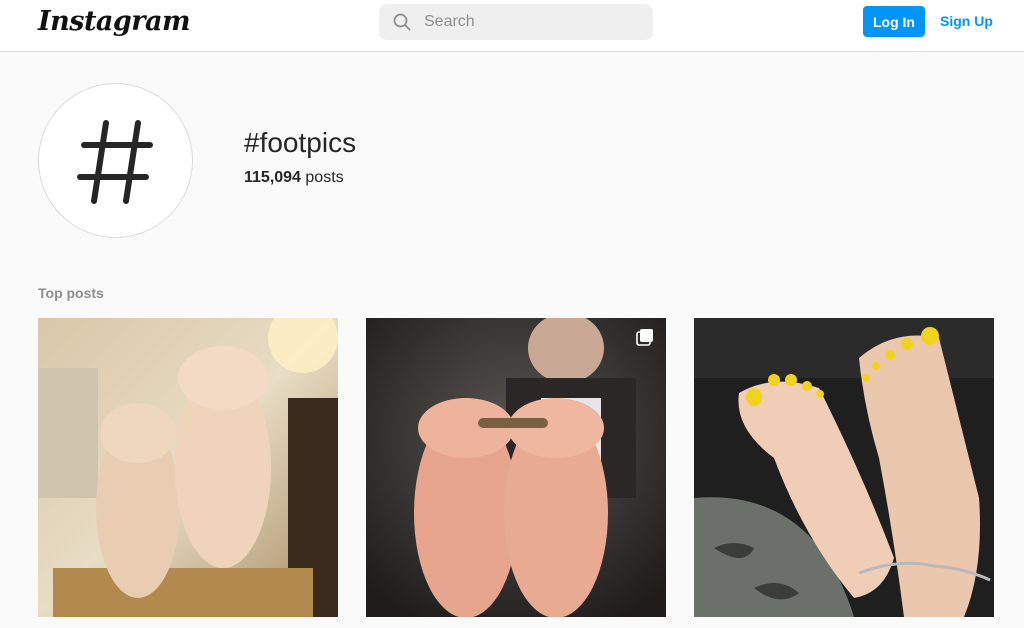  Describe the element at coordinates (516, 22) in the screenshot. I see `search-box: Search` at that location.